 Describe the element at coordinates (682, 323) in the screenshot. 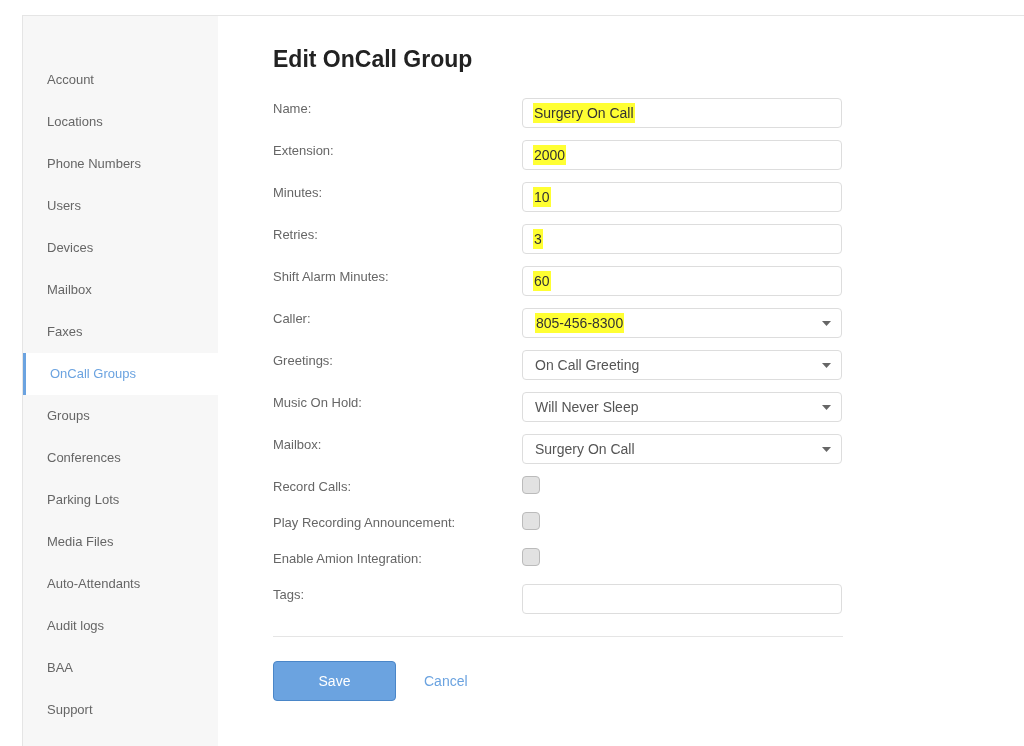

I see `dropdown: 805-456-8300` at that location.